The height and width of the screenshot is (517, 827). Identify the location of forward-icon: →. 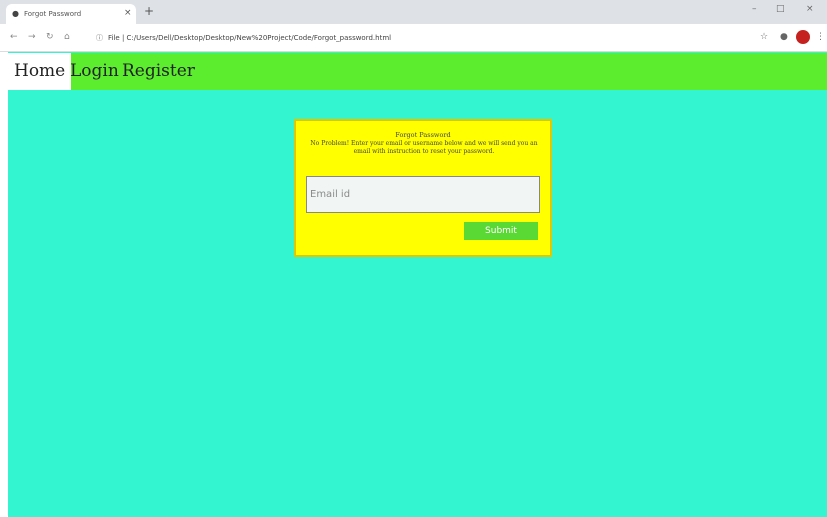
(32, 37).